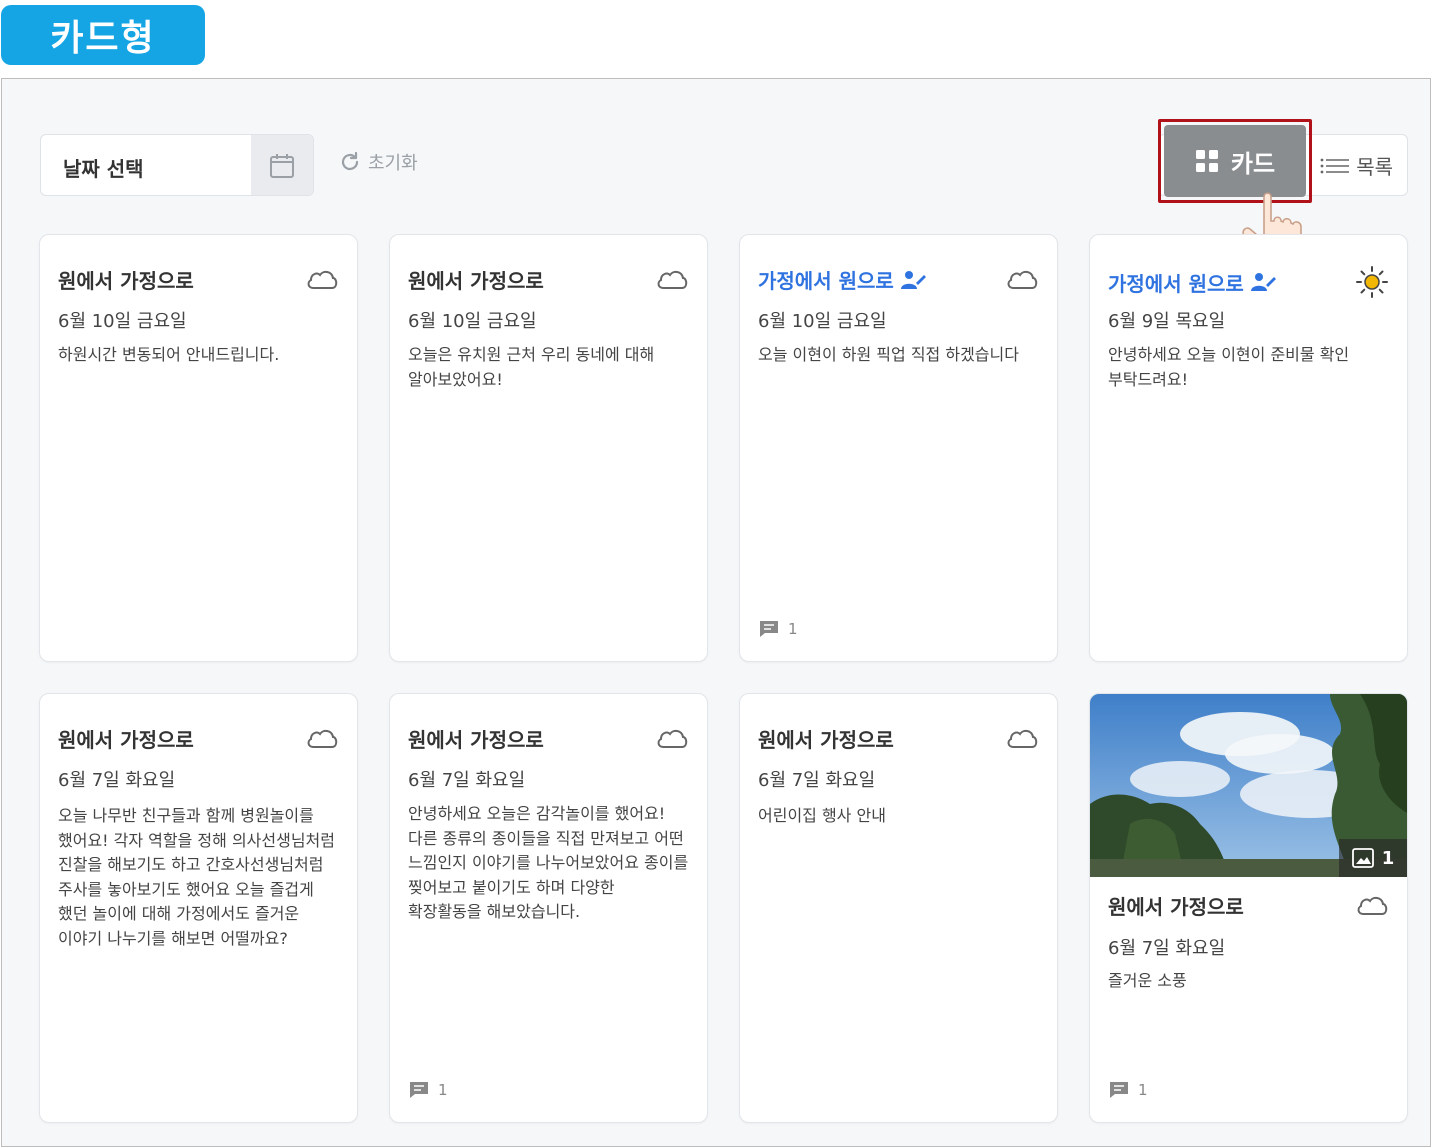  Describe the element at coordinates (888, 354) in the screenshot. I see `card-body: 오늘 이현이 하원 픽업 직접 하겠습니다` at that location.